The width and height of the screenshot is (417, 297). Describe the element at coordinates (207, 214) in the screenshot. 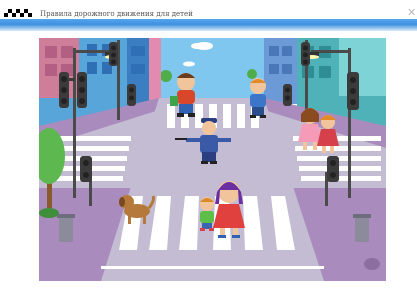

I see `child-boy-green-shirt` at that location.